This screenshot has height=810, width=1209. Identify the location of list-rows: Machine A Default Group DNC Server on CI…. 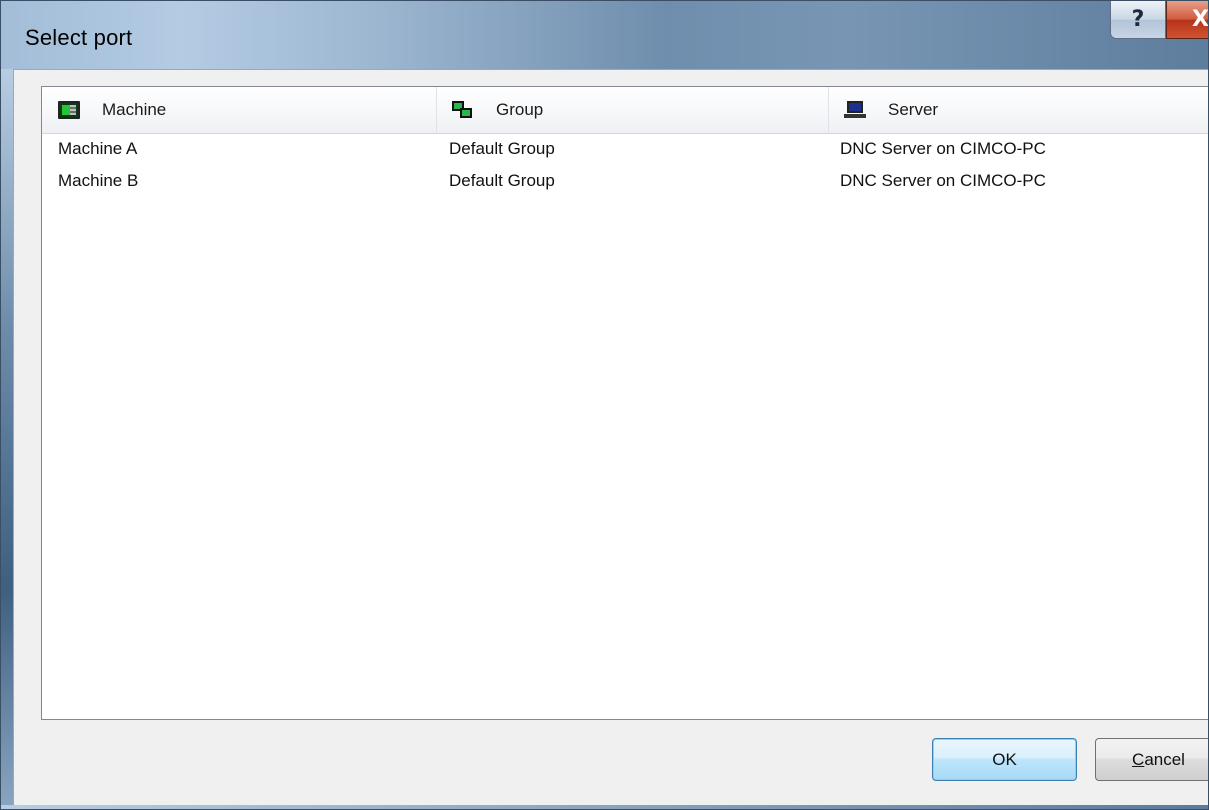
(625, 167).